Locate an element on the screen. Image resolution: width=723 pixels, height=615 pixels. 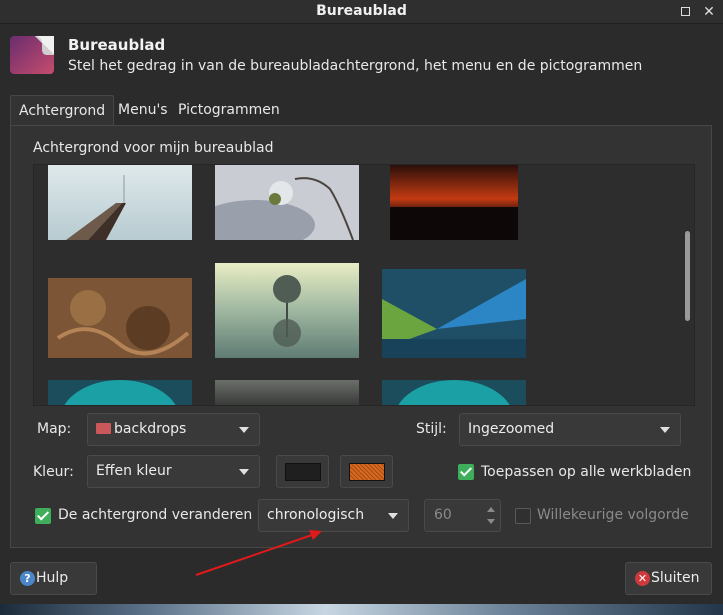
wallpaper-thumbnail-railway-fog is located at coordinates (120, 202).